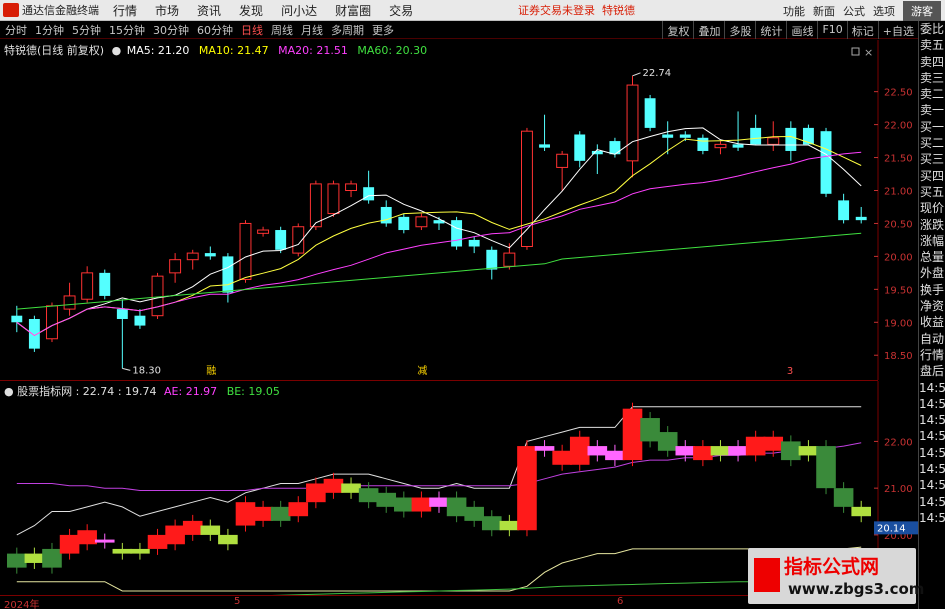 The image size is (945, 609). What do you see at coordinates (95, 391) in the screenshot?
I see `indicator-value-1: : 22.74` at bounding box center [95, 391].